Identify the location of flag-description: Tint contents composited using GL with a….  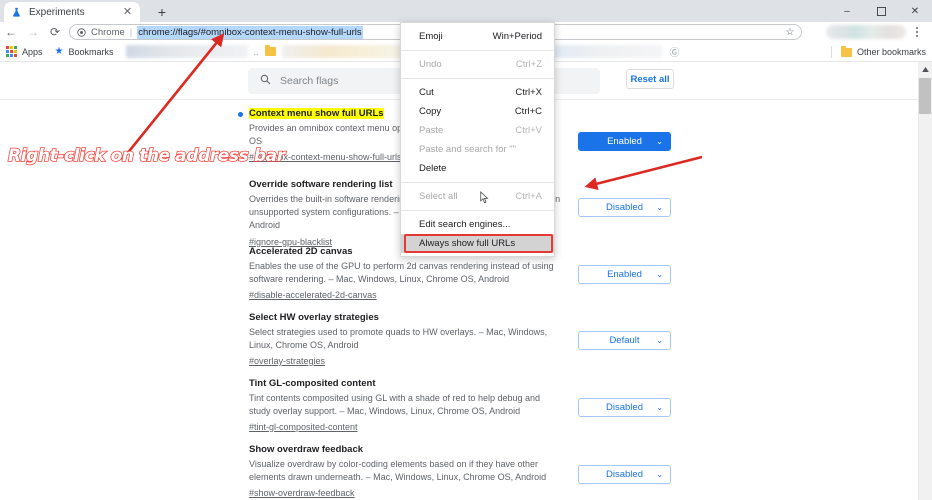
(395, 404).